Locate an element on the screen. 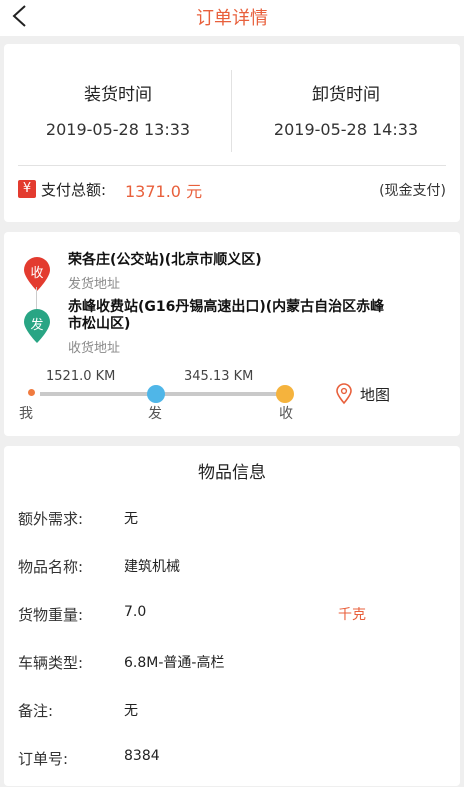 The width and height of the screenshot is (464, 787). load-time-value: 2019-05-28 13:33 is located at coordinates (118, 129).